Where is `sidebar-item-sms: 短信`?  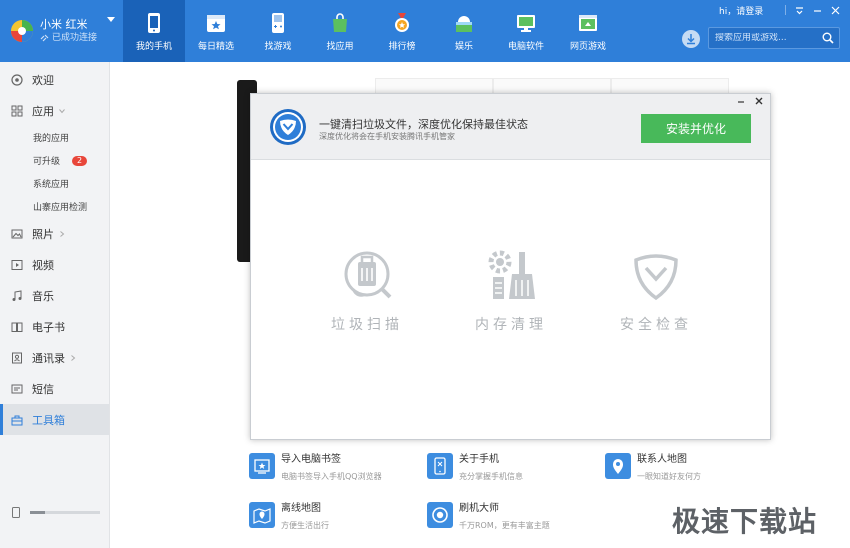
sidebar-item-sms: 短信 is located at coordinates (54, 388).